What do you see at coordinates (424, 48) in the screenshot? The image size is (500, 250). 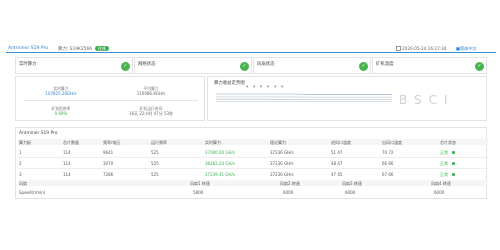 I see `timestamp: 2020-05-24 16:27:34` at bounding box center [424, 48].